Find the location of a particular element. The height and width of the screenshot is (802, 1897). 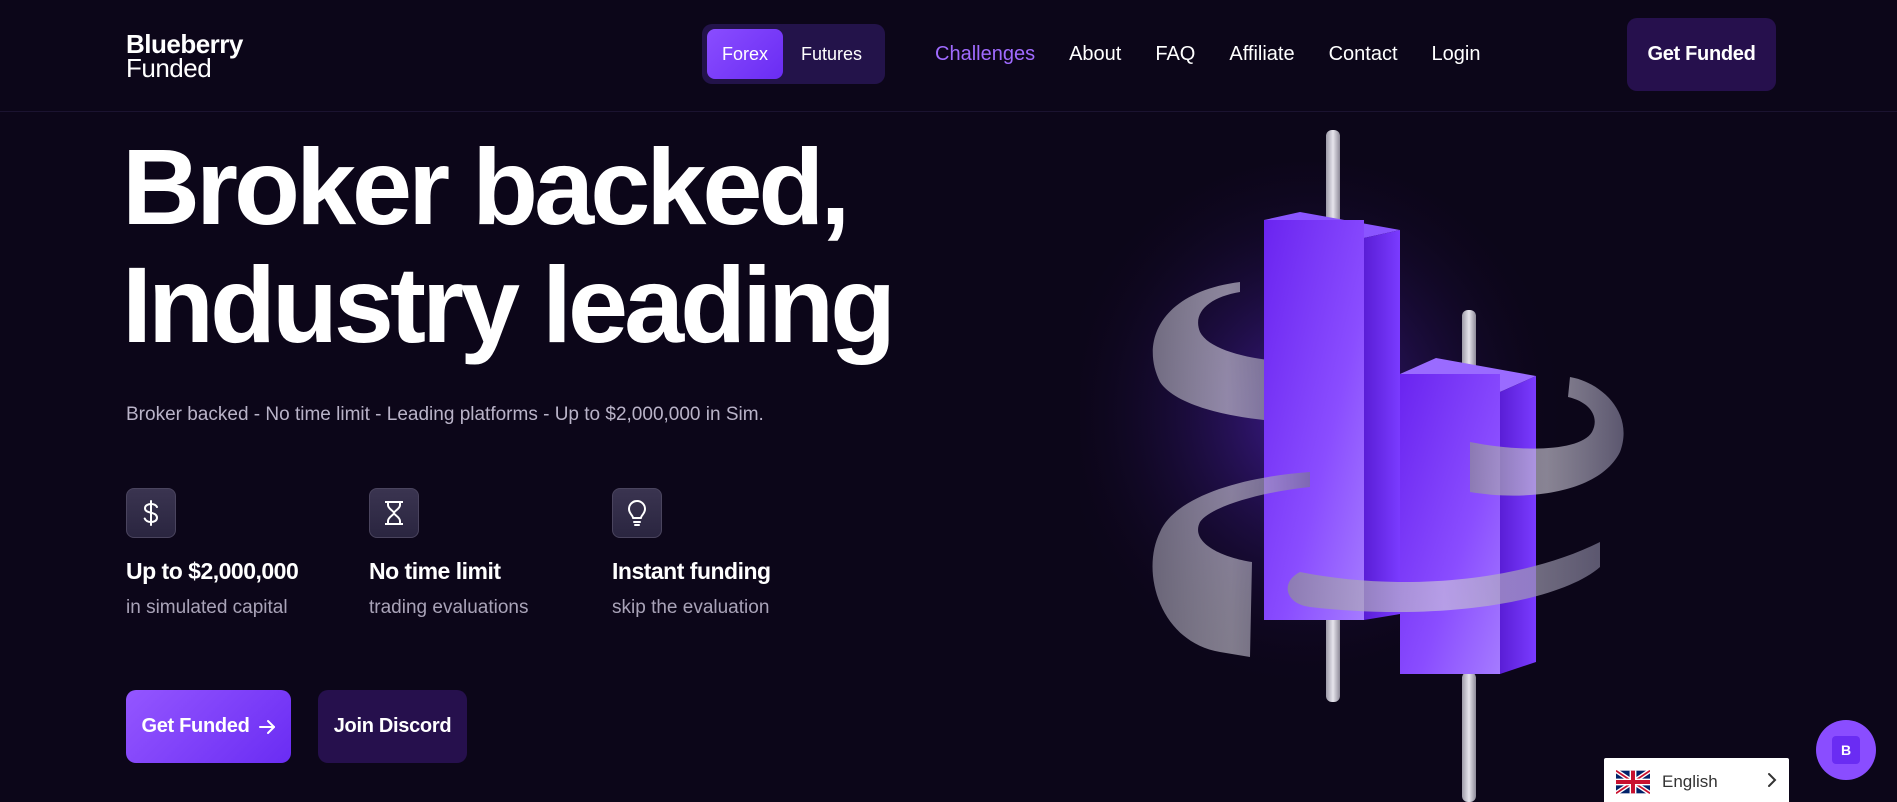

nav-challenges: Challenges is located at coordinates (985, 54).